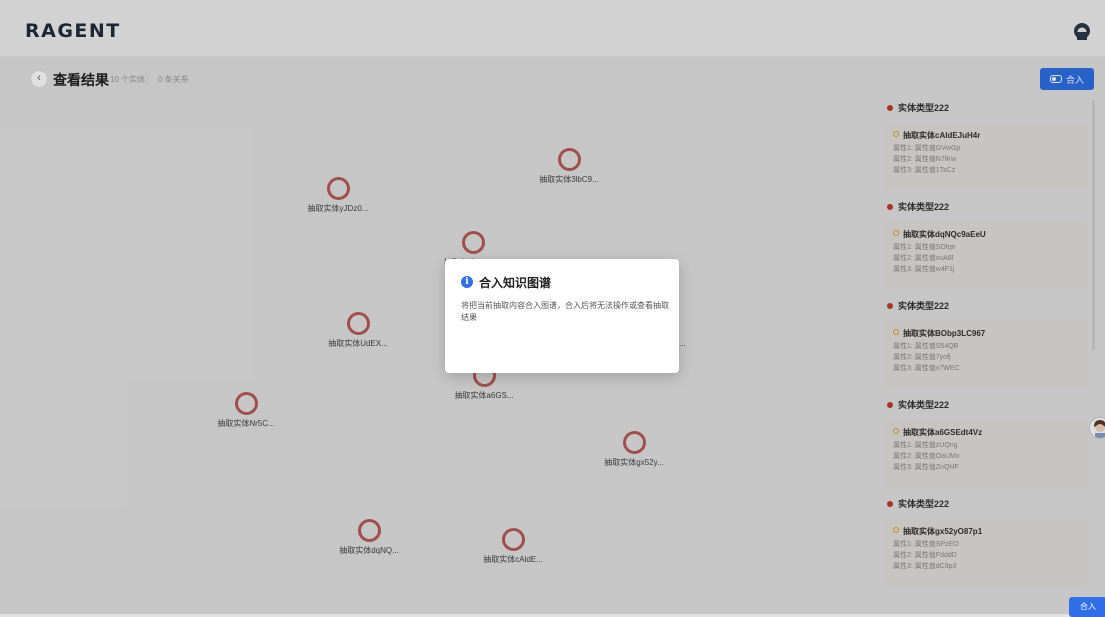 The height and width of the screenshot is (617, 1105). What do you see at coordinates (515, 283) in the screenshot?
I see `dialog-title: 合入知识图谱` at bounding box center [515, 283].